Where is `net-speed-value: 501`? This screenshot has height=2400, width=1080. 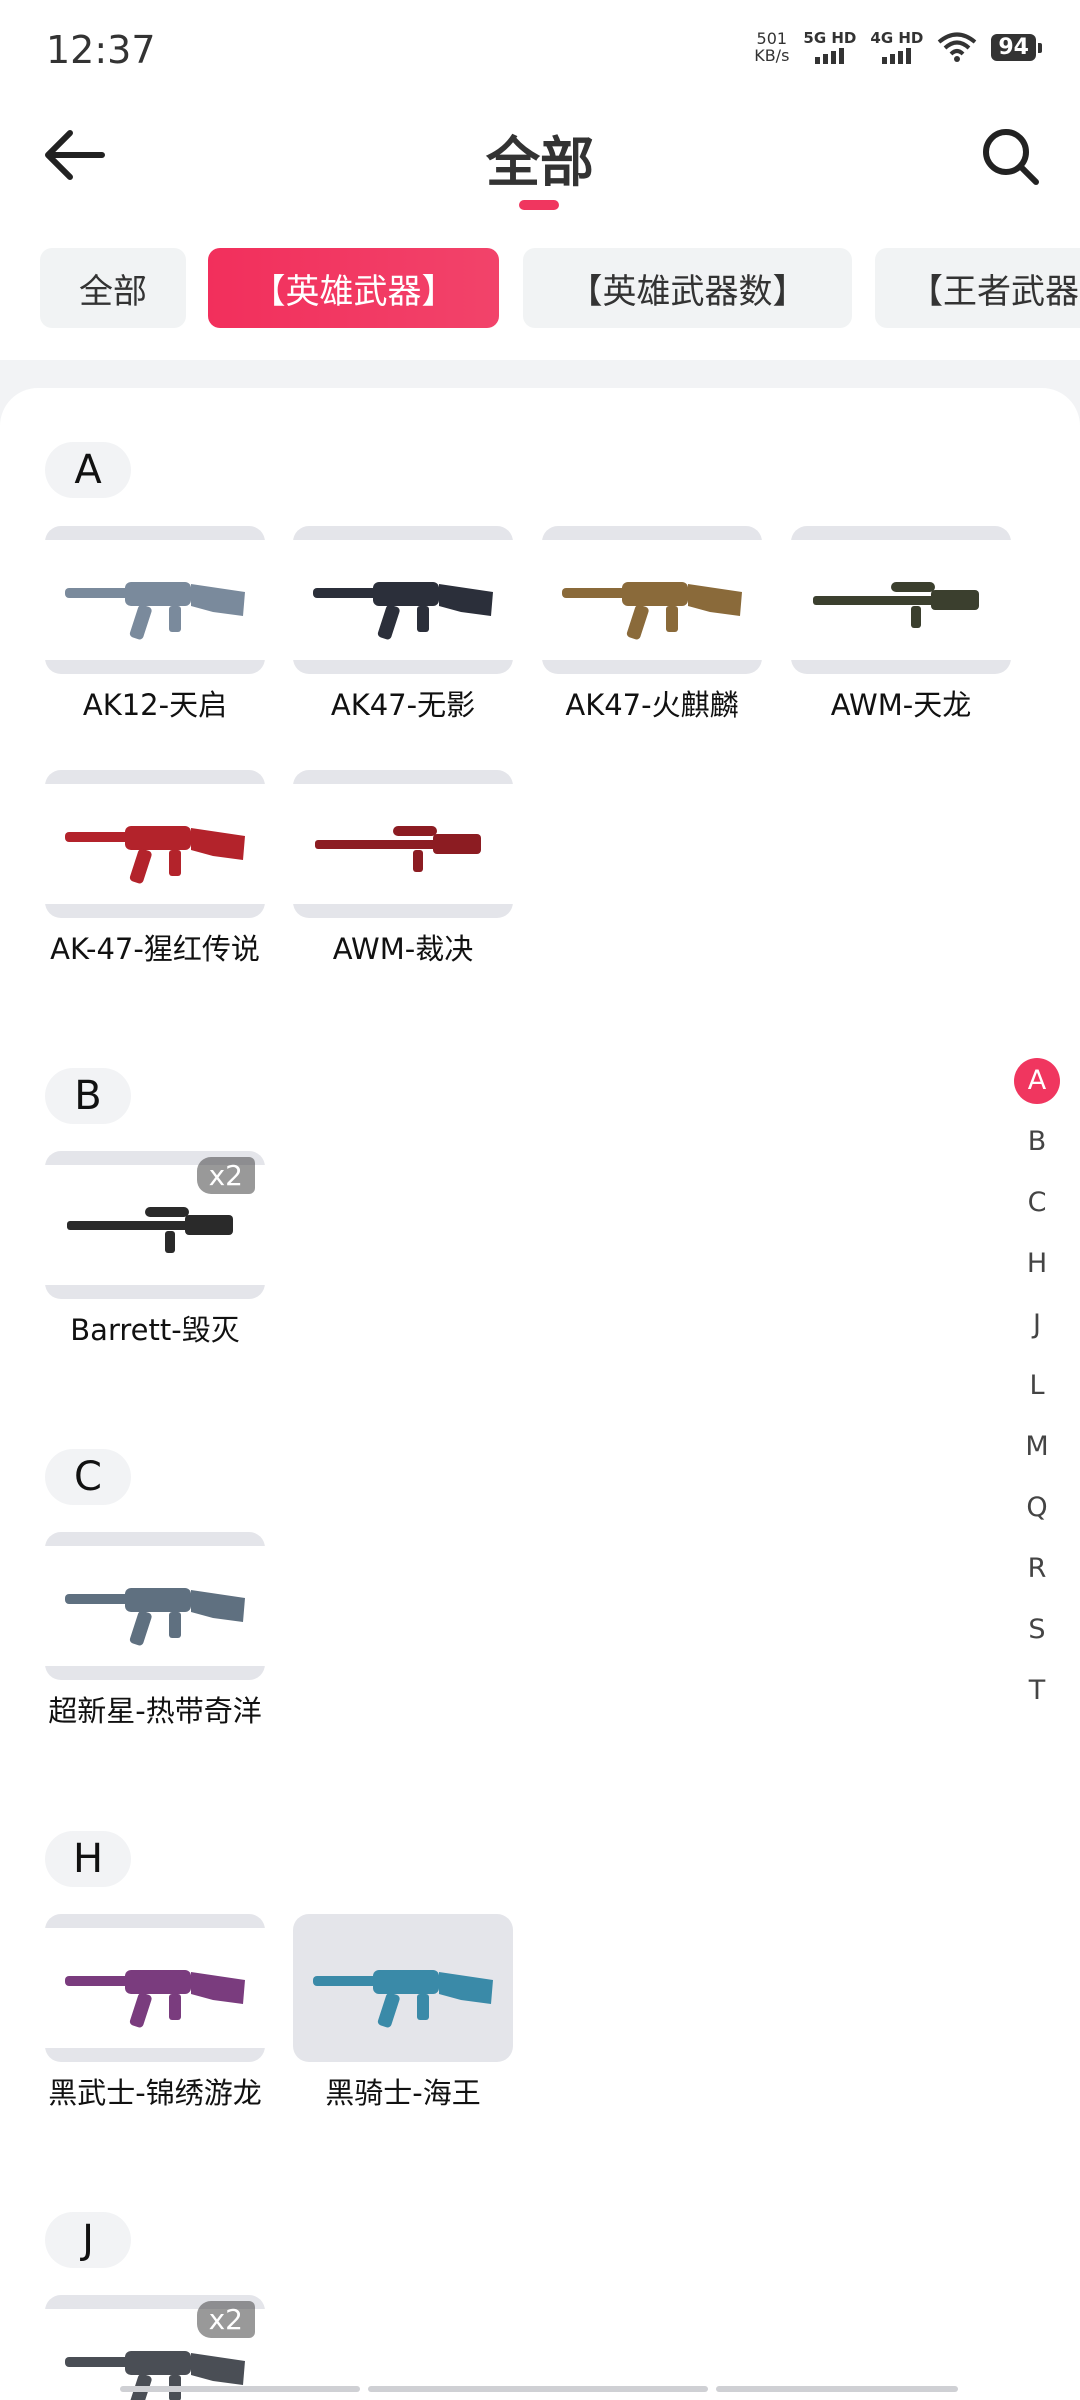 net-speed-value: 501 is located at coordinates (772, 38).